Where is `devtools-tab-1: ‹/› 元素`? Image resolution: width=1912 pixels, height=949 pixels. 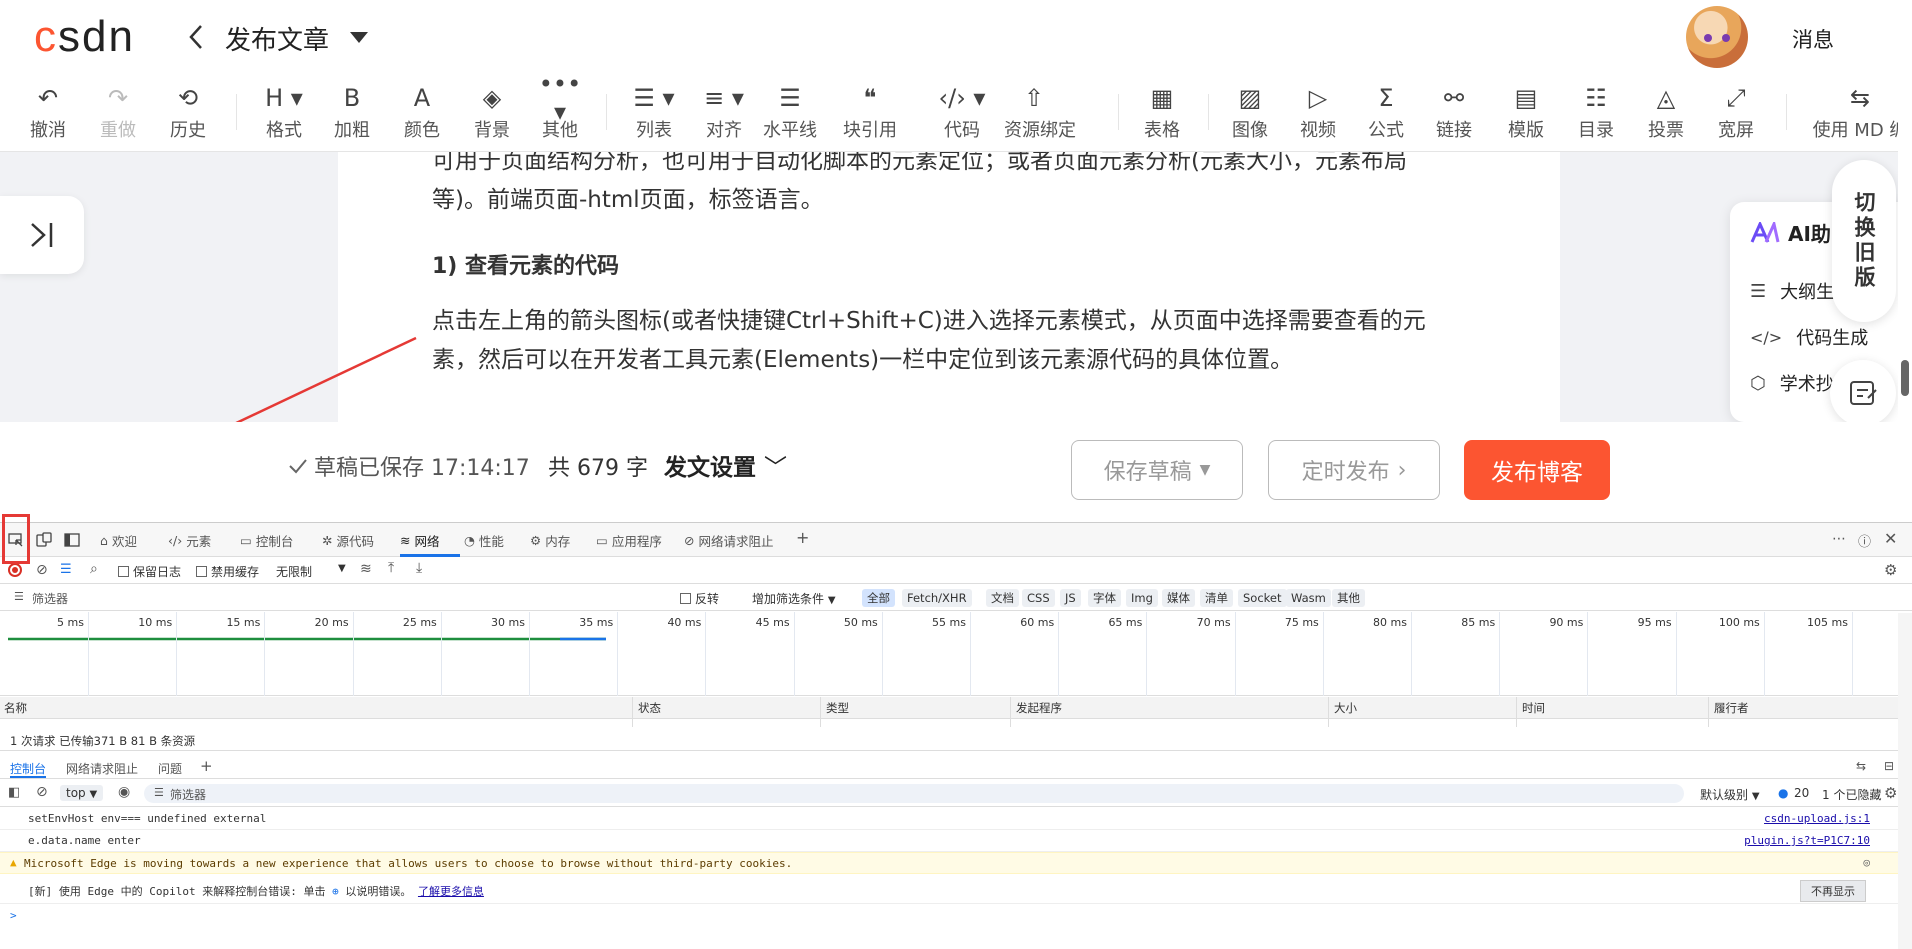
devtools-tab-1: ‹/› 元素 is located at coordinates (189, 540).